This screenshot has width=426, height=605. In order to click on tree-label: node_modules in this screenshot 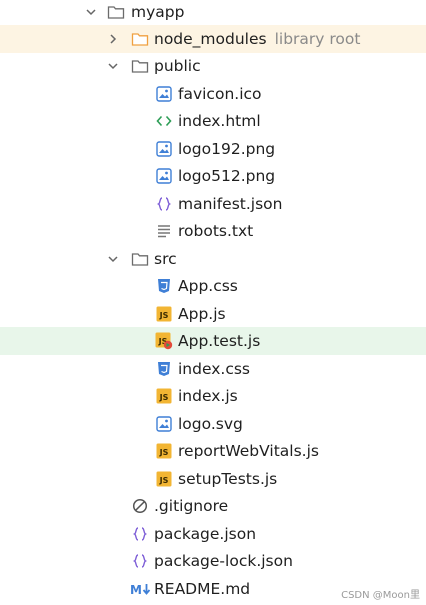, I will do `click(210, 38)`.